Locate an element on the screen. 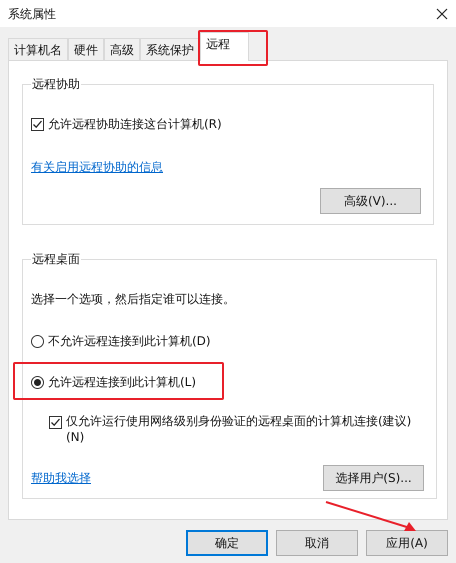  radio-label: 不允许远程连接到此计算机(D) is located at coordinates (129, 341).